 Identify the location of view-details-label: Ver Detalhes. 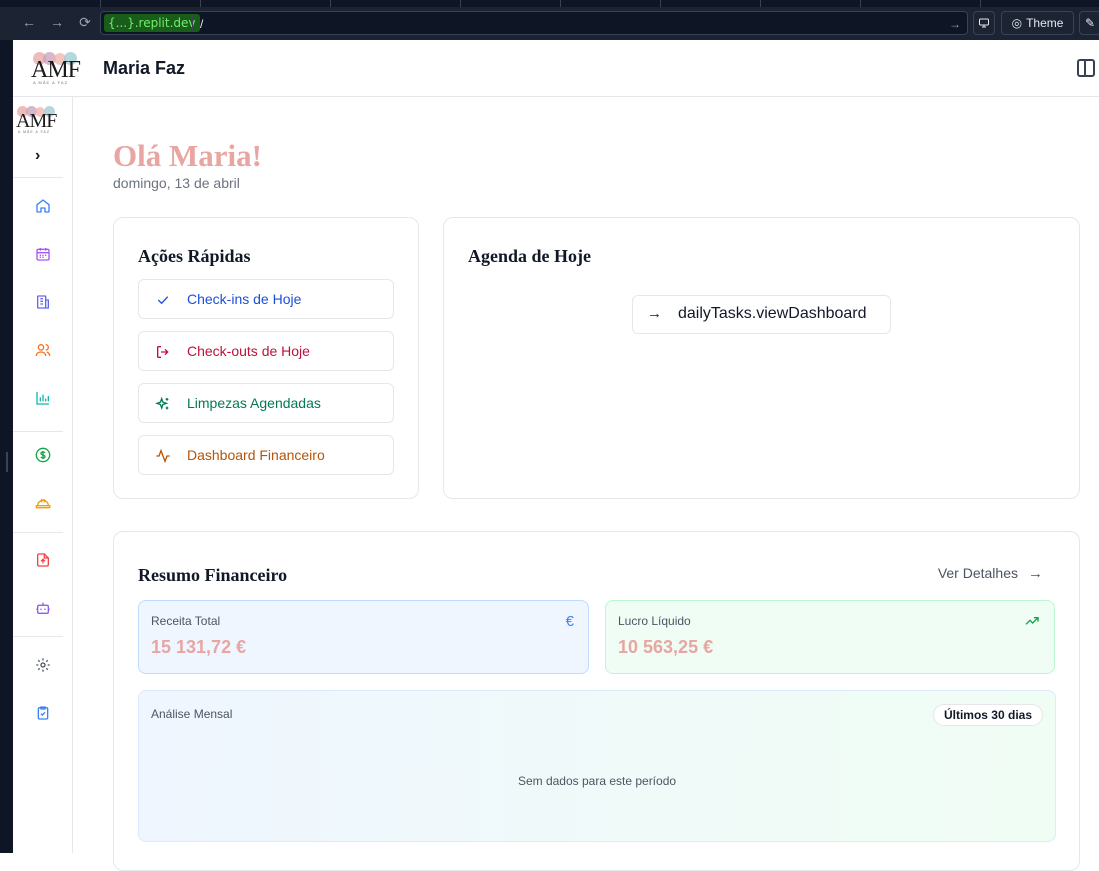
(977, 573).